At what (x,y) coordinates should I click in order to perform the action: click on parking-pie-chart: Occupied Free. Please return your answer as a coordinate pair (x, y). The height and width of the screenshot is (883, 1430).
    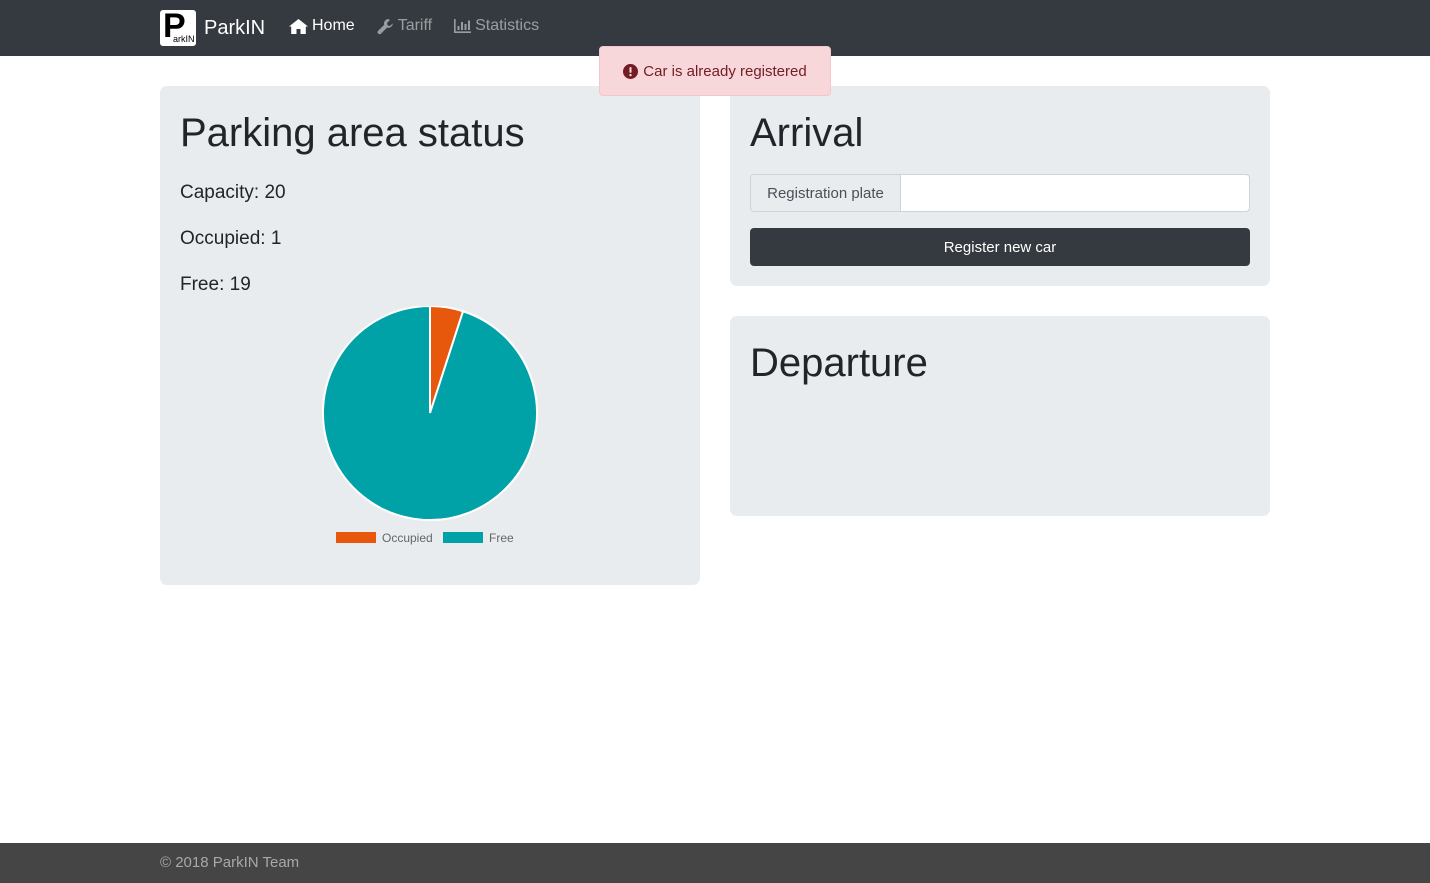
    Looking at the image, I should click on (430, 425).